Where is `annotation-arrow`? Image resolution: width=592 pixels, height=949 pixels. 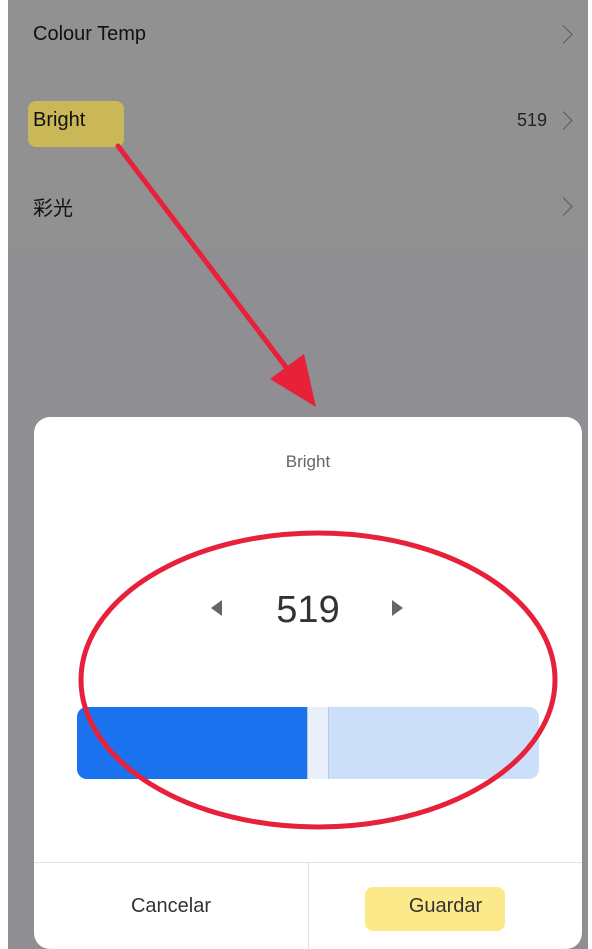
annotation-arrow is located at coordinates (208, 264).